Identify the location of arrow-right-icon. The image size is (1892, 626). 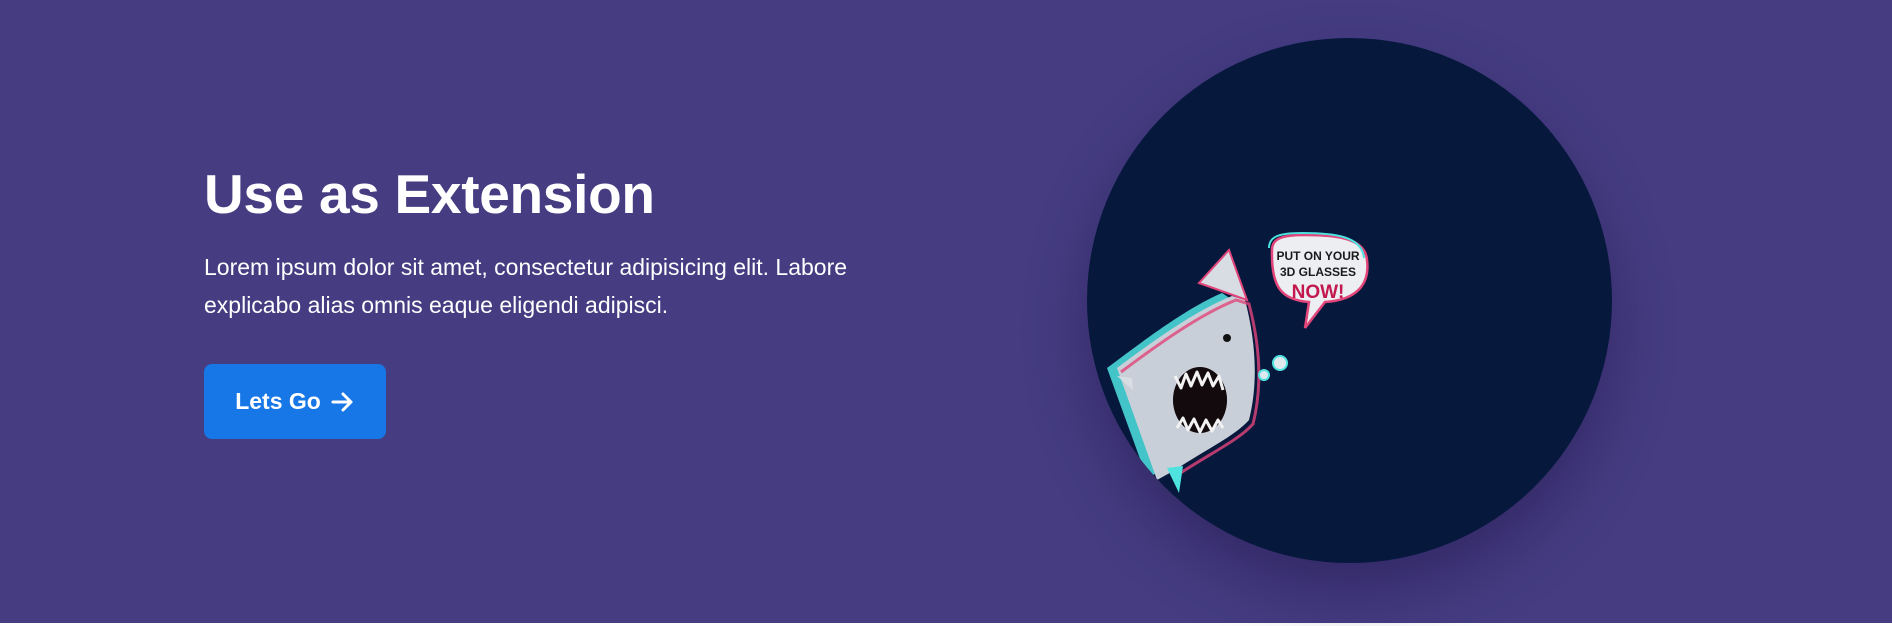
(343, 402).